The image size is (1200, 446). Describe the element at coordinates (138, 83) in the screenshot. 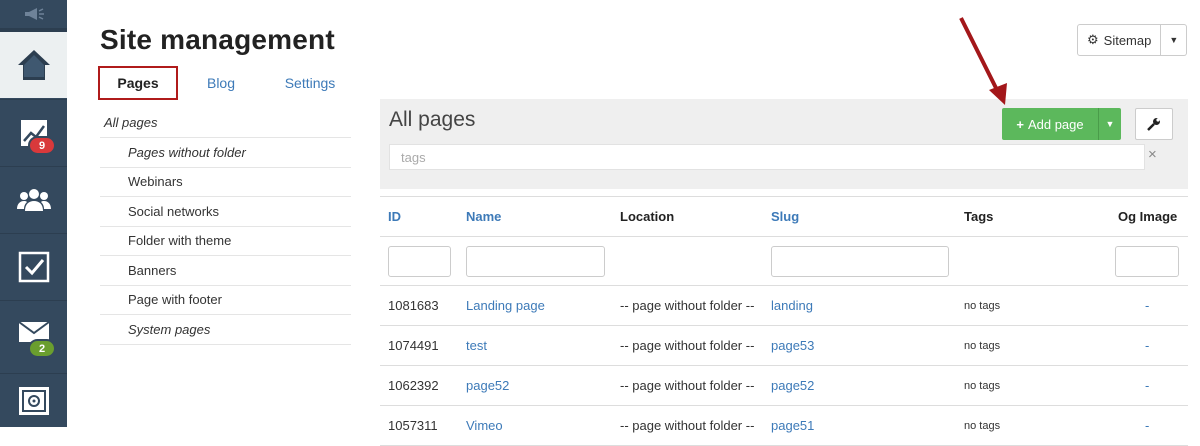

I see `tab-pages: Pages` at that location.